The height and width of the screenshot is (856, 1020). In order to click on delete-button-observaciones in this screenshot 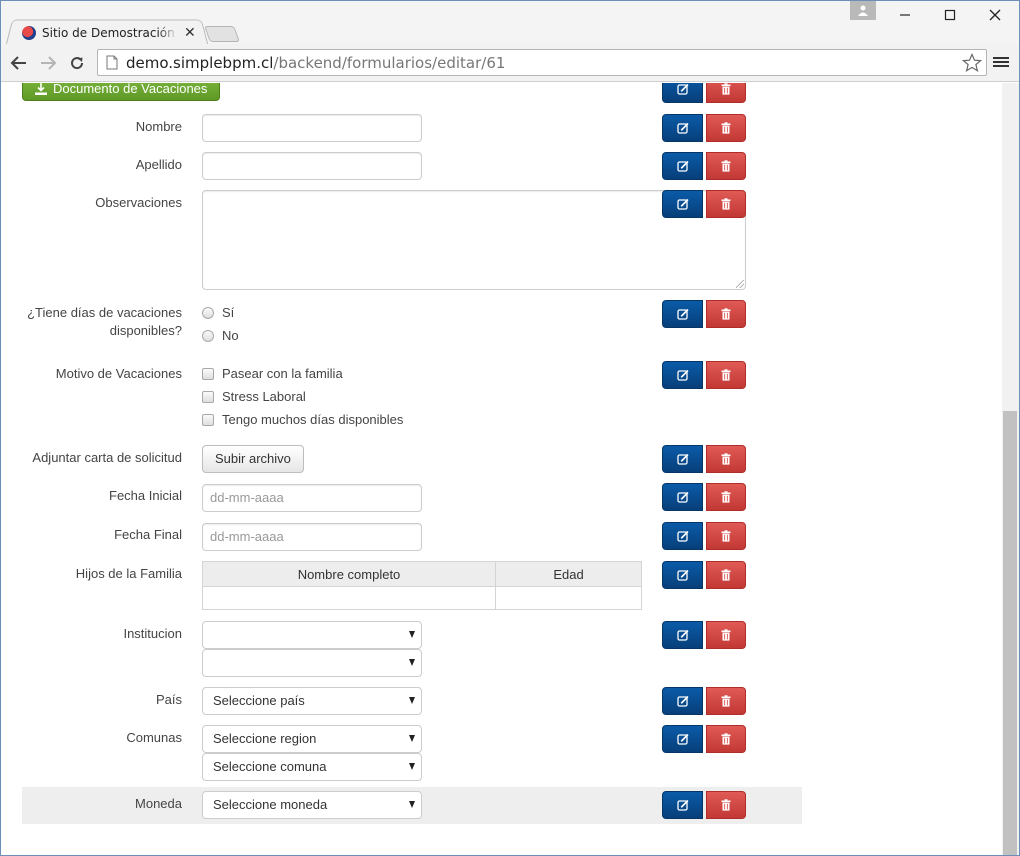, I will do `click(726, 204)`.